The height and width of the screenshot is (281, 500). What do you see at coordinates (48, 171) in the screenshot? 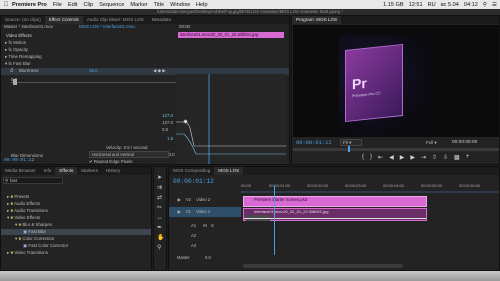
I see `tab-info: Info` at bounding box center [48, 171].